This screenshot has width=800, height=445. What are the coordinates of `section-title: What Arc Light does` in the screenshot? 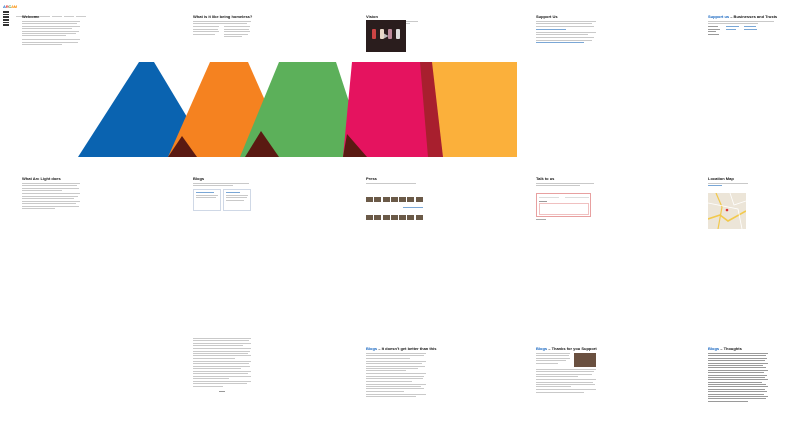 It's located at (41, 178).